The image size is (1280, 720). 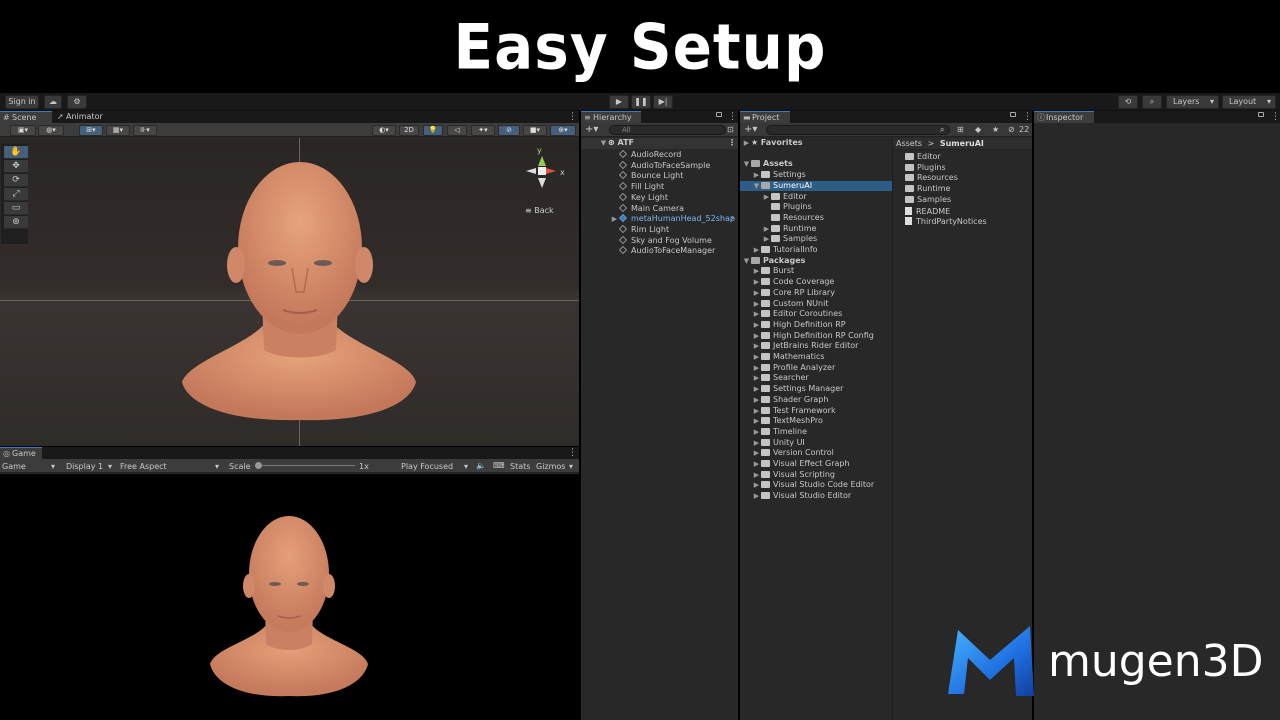 What do you see at coordinates (659, 186) in the screenshot?
I see `hierarchy-item: Fill Light` at bounding box center [659, 186].